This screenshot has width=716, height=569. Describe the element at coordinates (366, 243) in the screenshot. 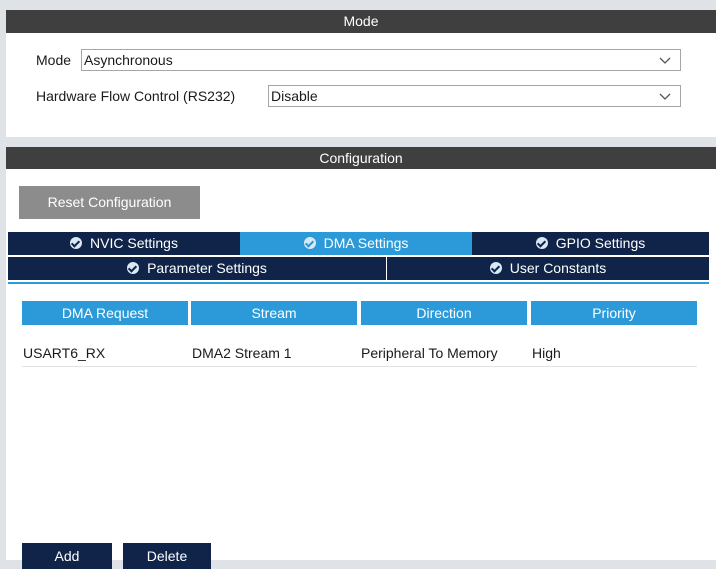

I see `tab-label: DMA Settings` at that location.